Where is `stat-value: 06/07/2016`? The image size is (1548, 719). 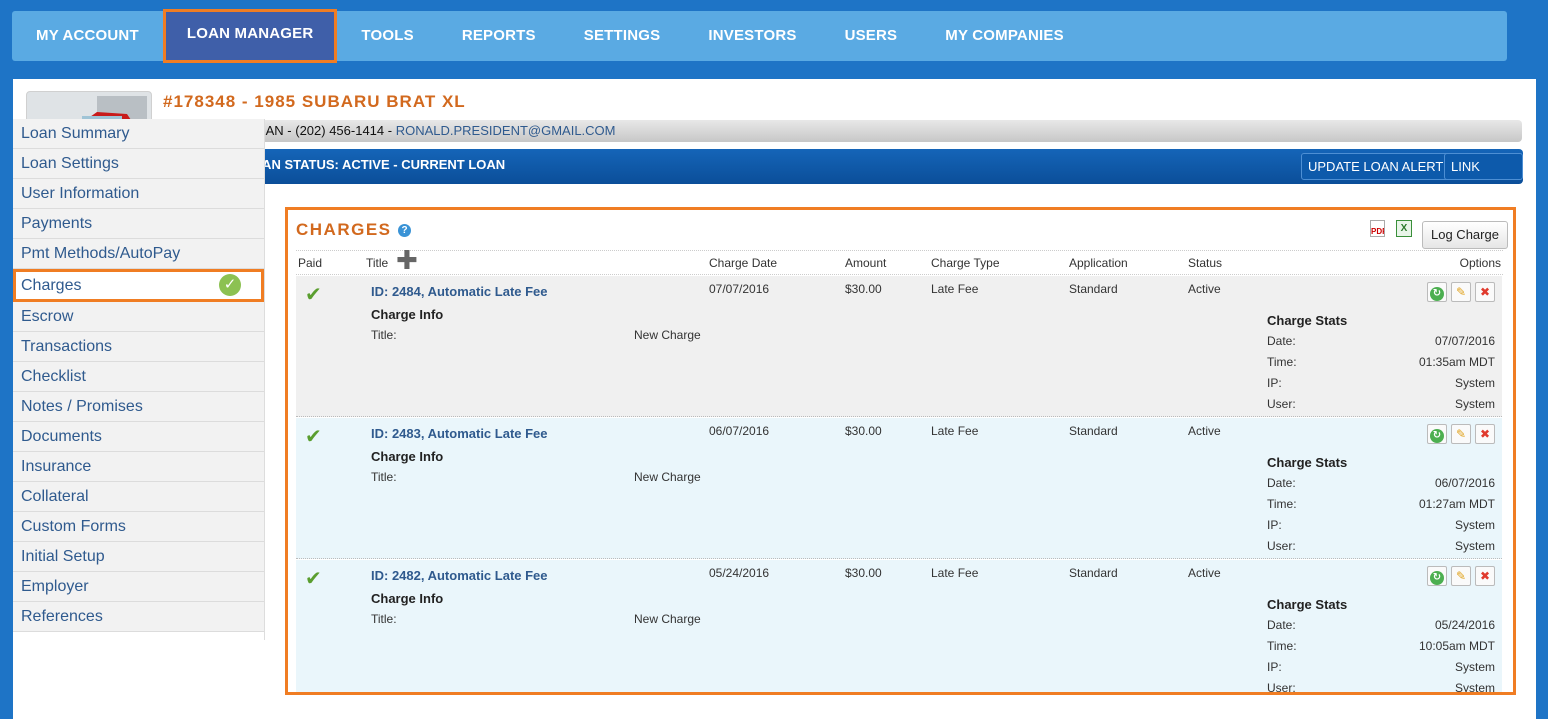
stat-value: 06/07/2016 is located at coordinates (1464, 483).